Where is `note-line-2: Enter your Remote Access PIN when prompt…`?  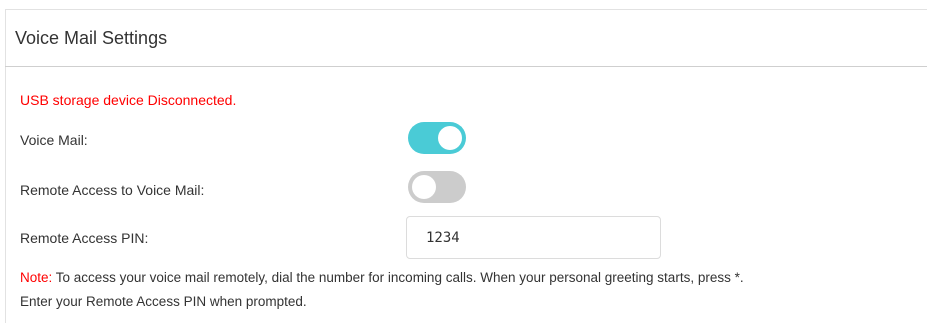
note-line-2: Enter your Remote Access PIN when prompt… is located at coordinates (163, 301).